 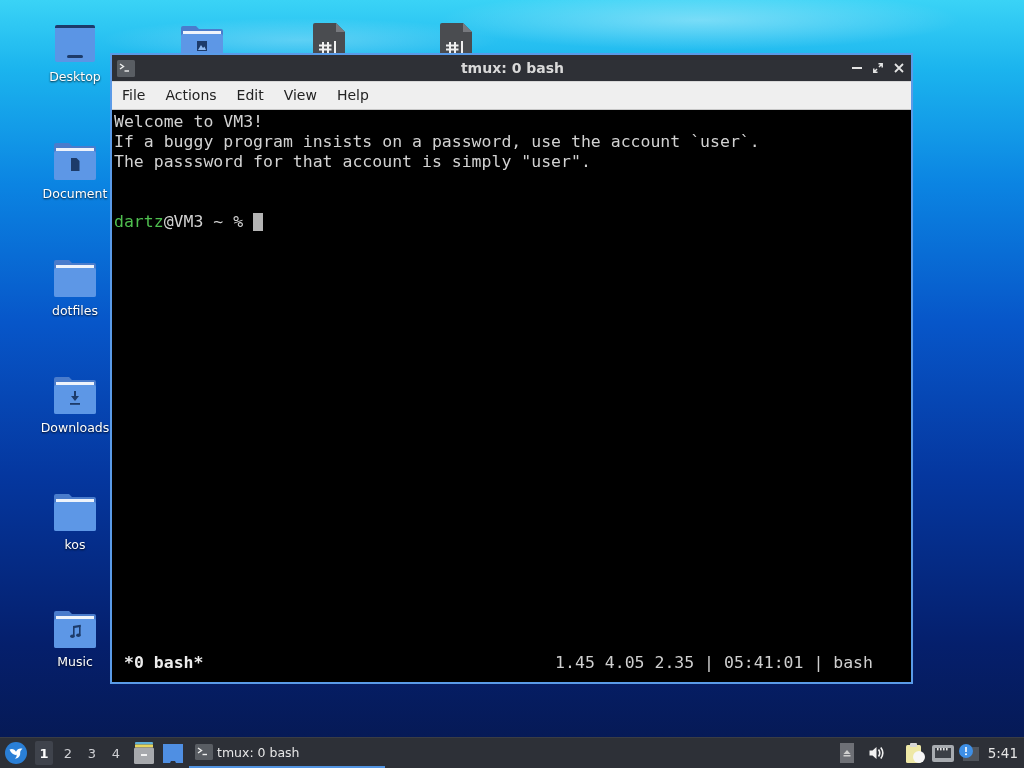 I want to click on clipboard-icon, so click(x=914, y=753).